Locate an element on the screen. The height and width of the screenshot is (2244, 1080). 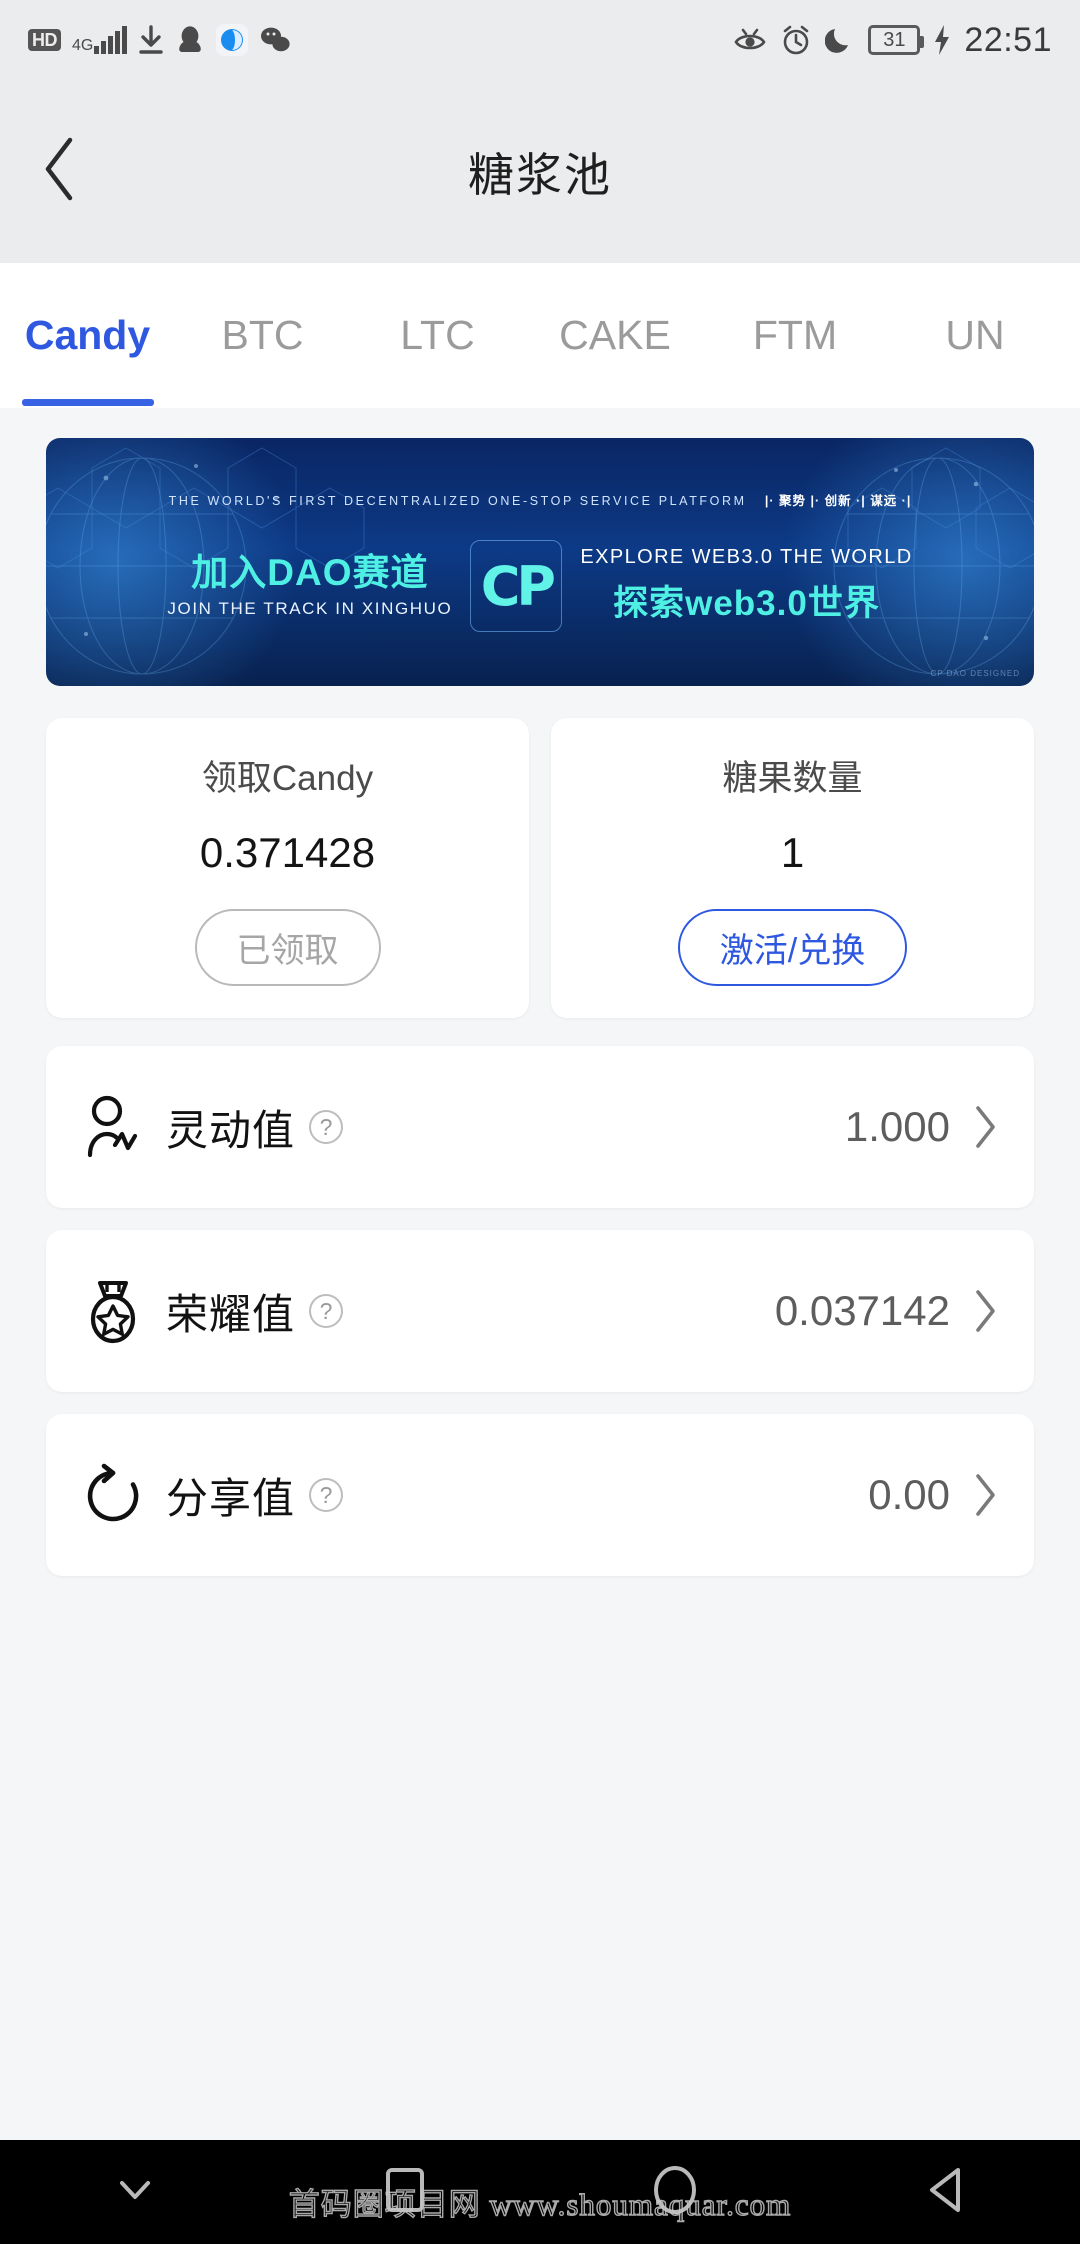
tab-label: CAKE is located at coordinates (615, 335).